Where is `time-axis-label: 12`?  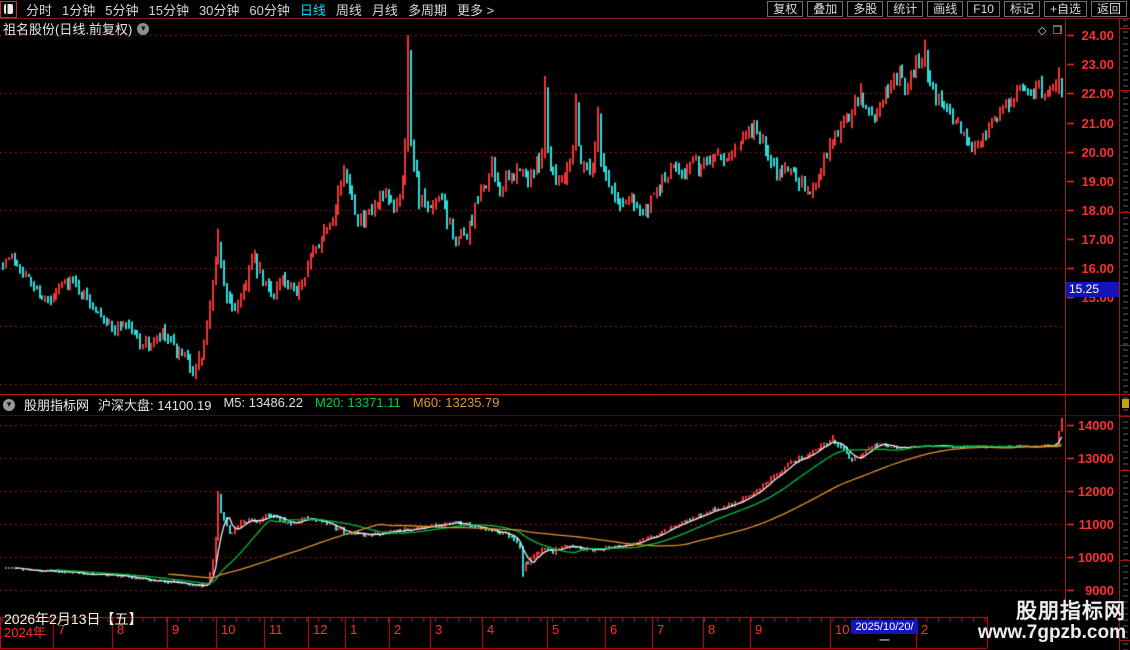 time-axis-label: 12 is located at coordinates (320, 629).